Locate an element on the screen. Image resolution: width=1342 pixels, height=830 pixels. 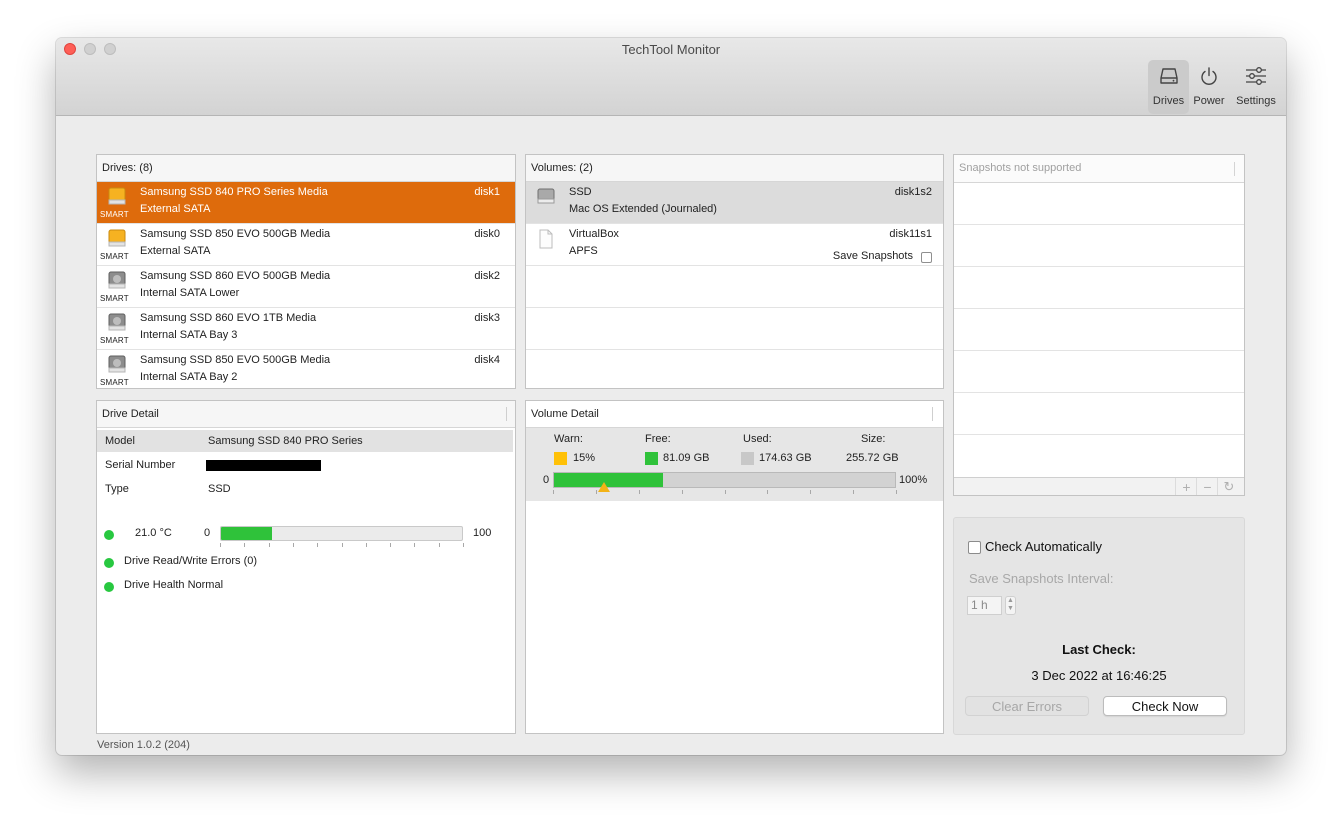
toolbar-settings-button: Settings is located at coordinates (1256, 87).